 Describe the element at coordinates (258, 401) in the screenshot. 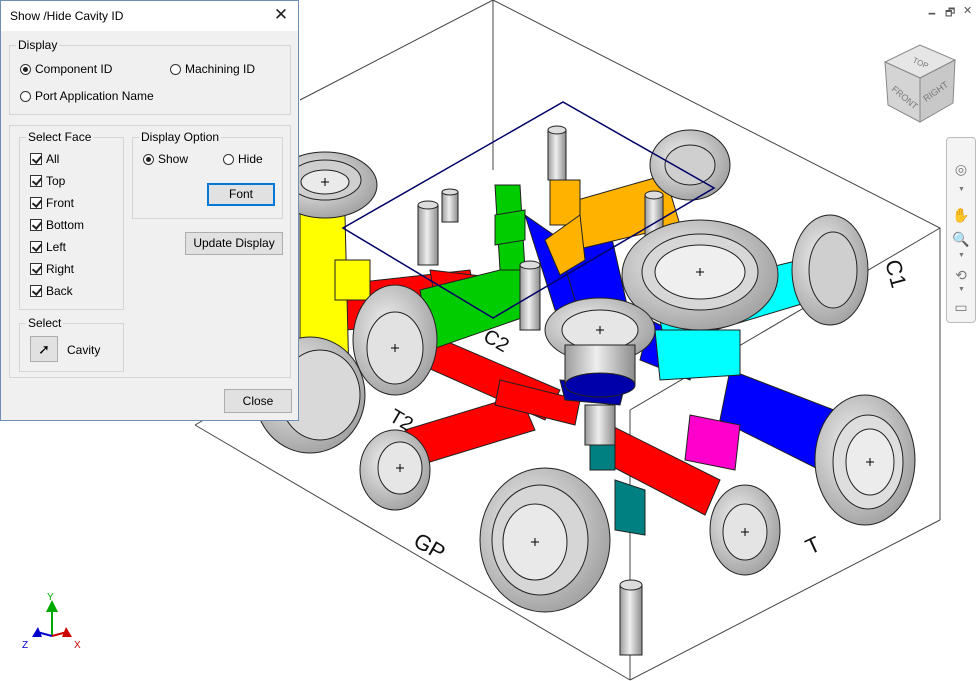

I see `close-button: Close` at that location.